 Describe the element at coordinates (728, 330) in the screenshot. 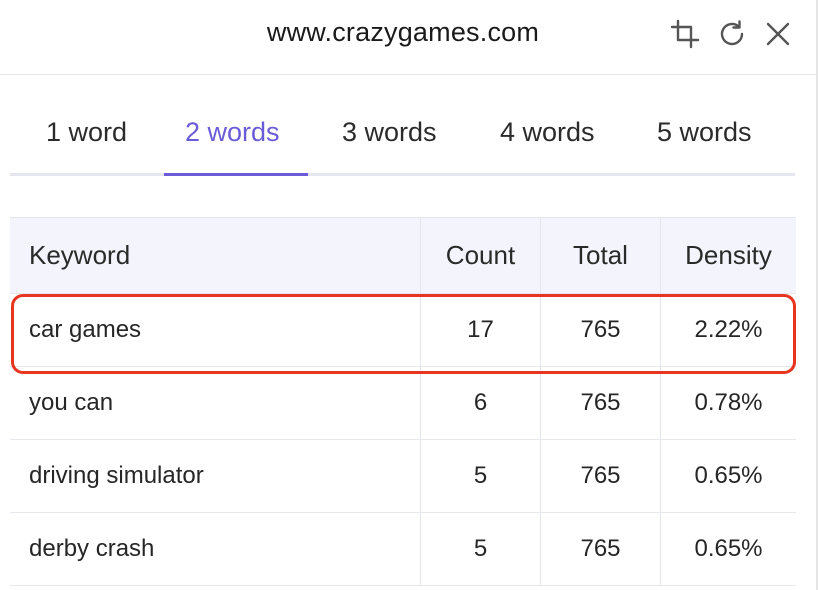

I see `density-cell: 2.22%` at that location.